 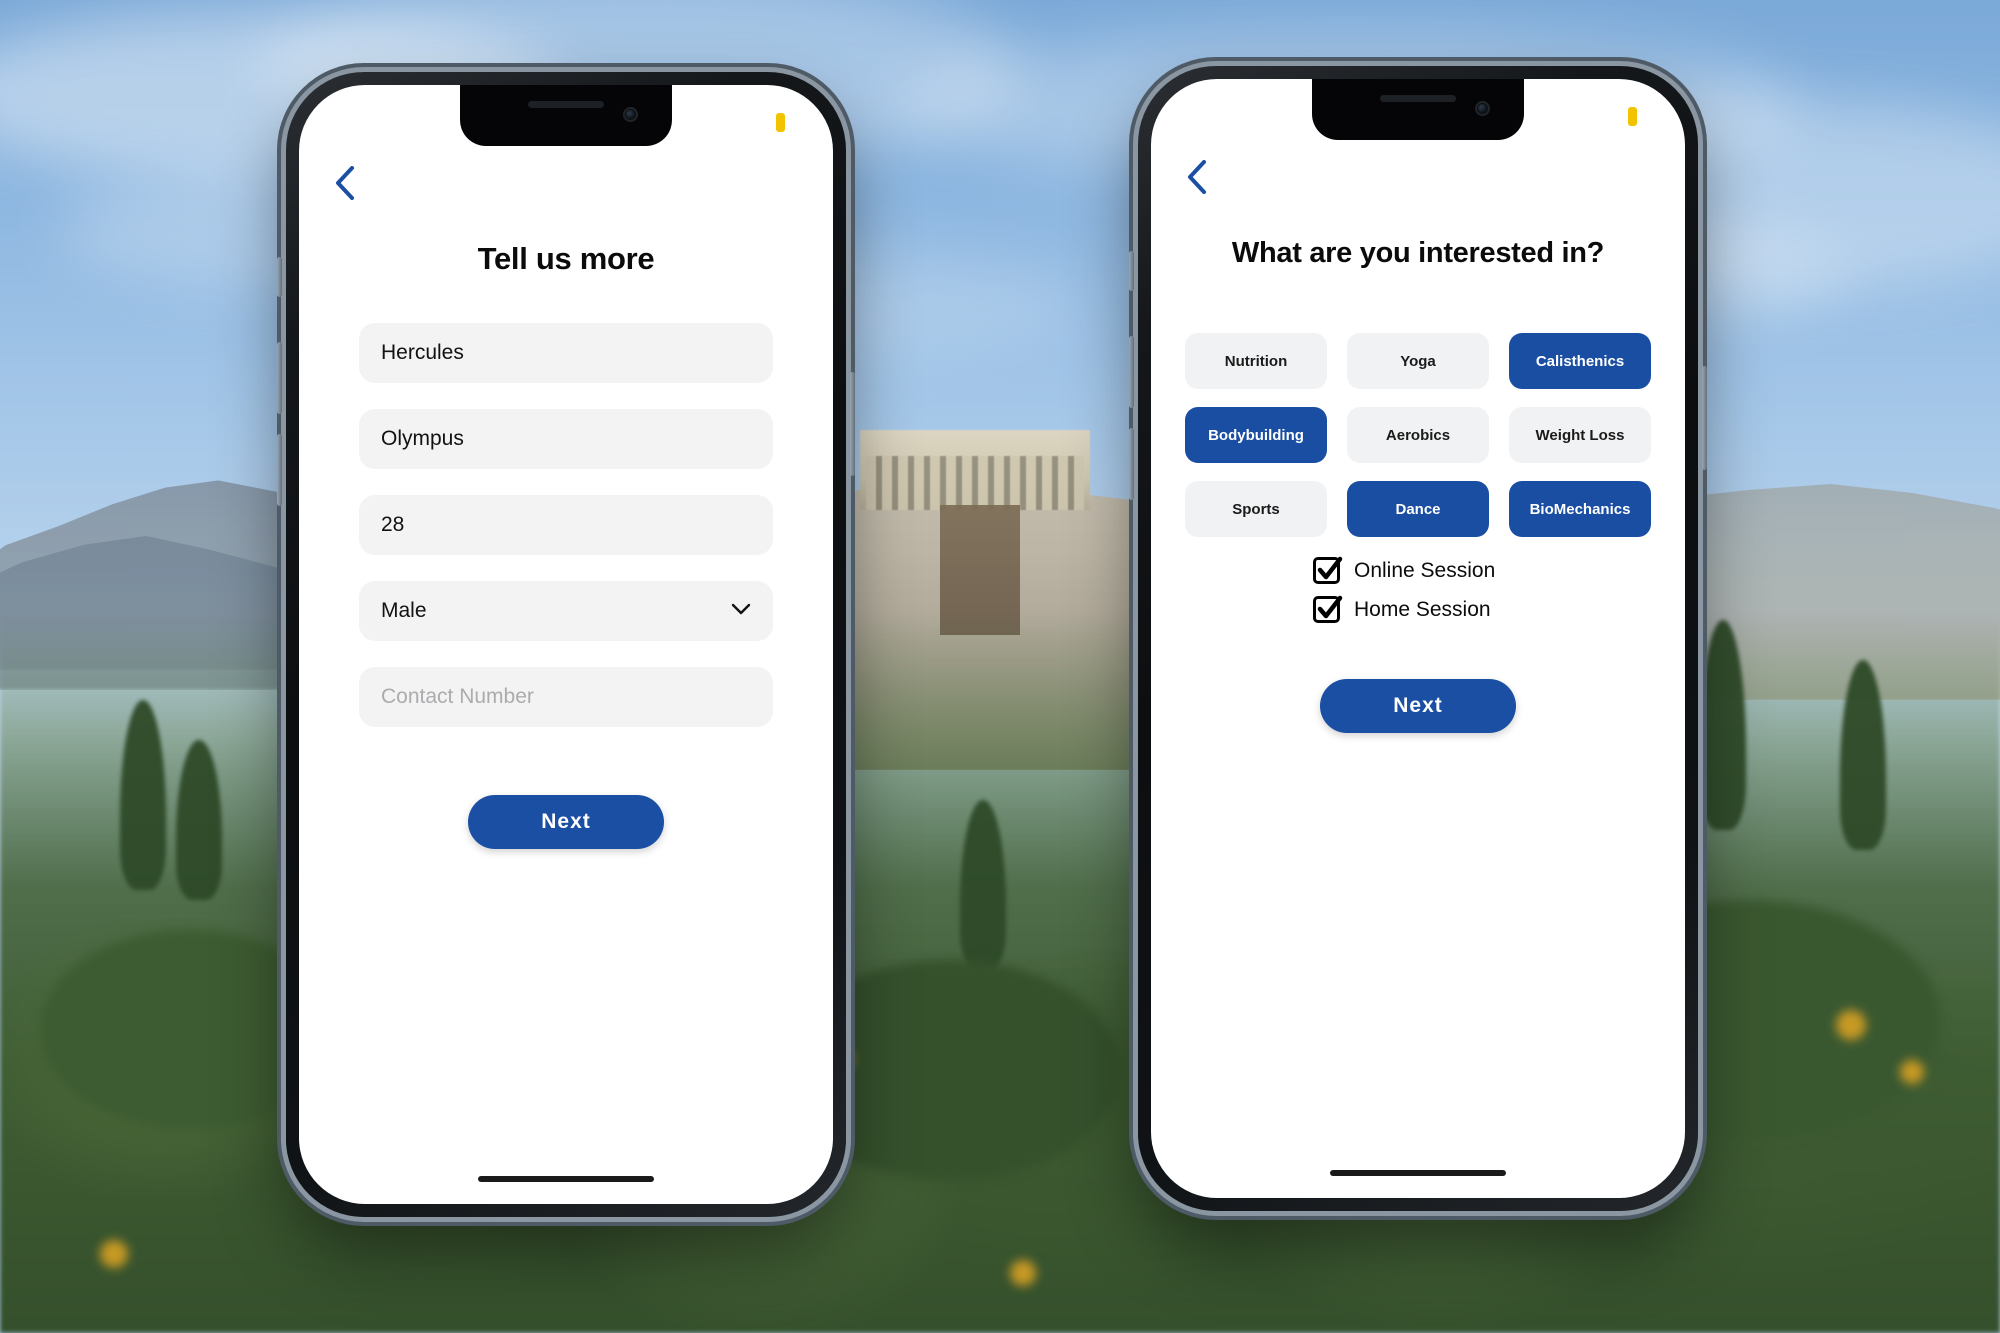 I want to click on home-session-row: Home Session, so click(x=1418, y=609).